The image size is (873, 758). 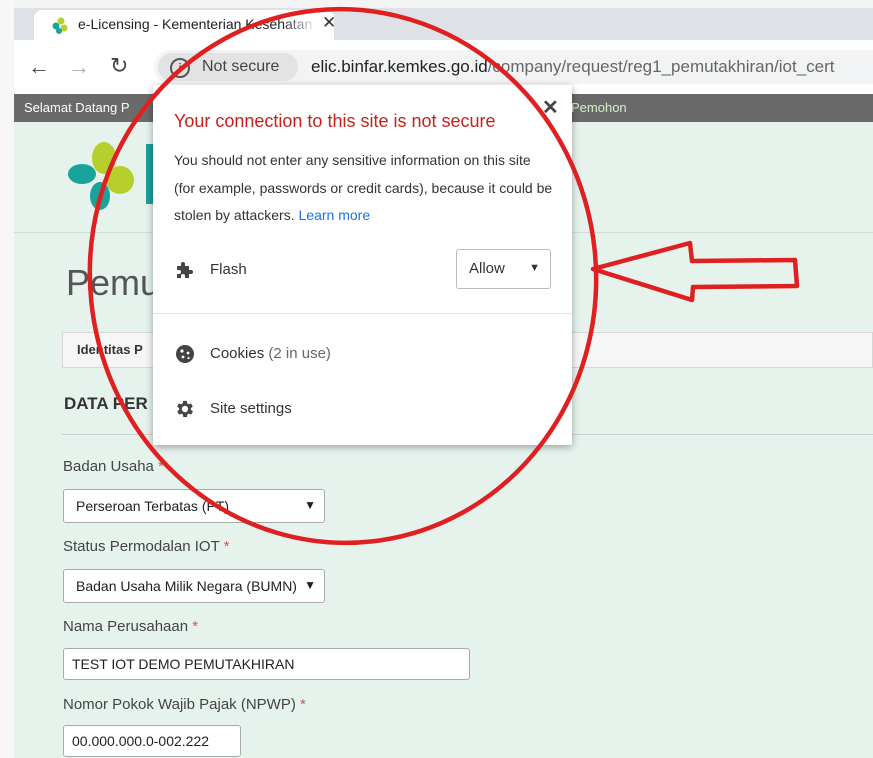 I want to click on site-settings-link: Site settings, so click(x=251, y=408).